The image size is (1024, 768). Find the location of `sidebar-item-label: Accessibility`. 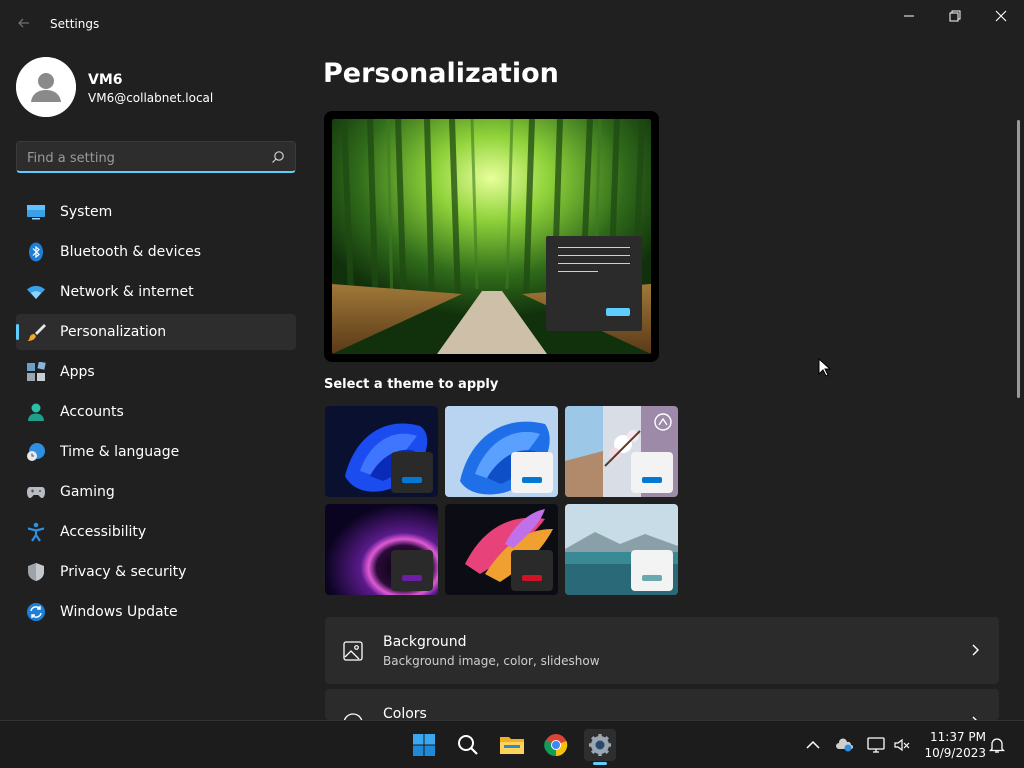

sidebar-item-label: Accessibility is located at coordinates (103, 532).